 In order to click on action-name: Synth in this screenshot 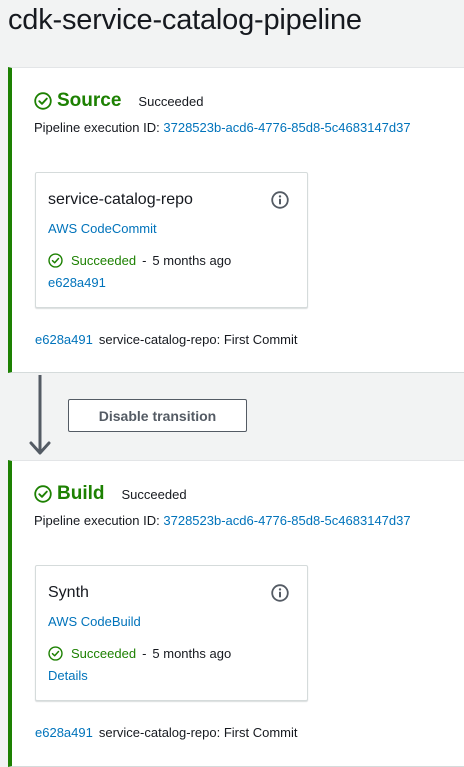, I will do `click(68, 592)`.